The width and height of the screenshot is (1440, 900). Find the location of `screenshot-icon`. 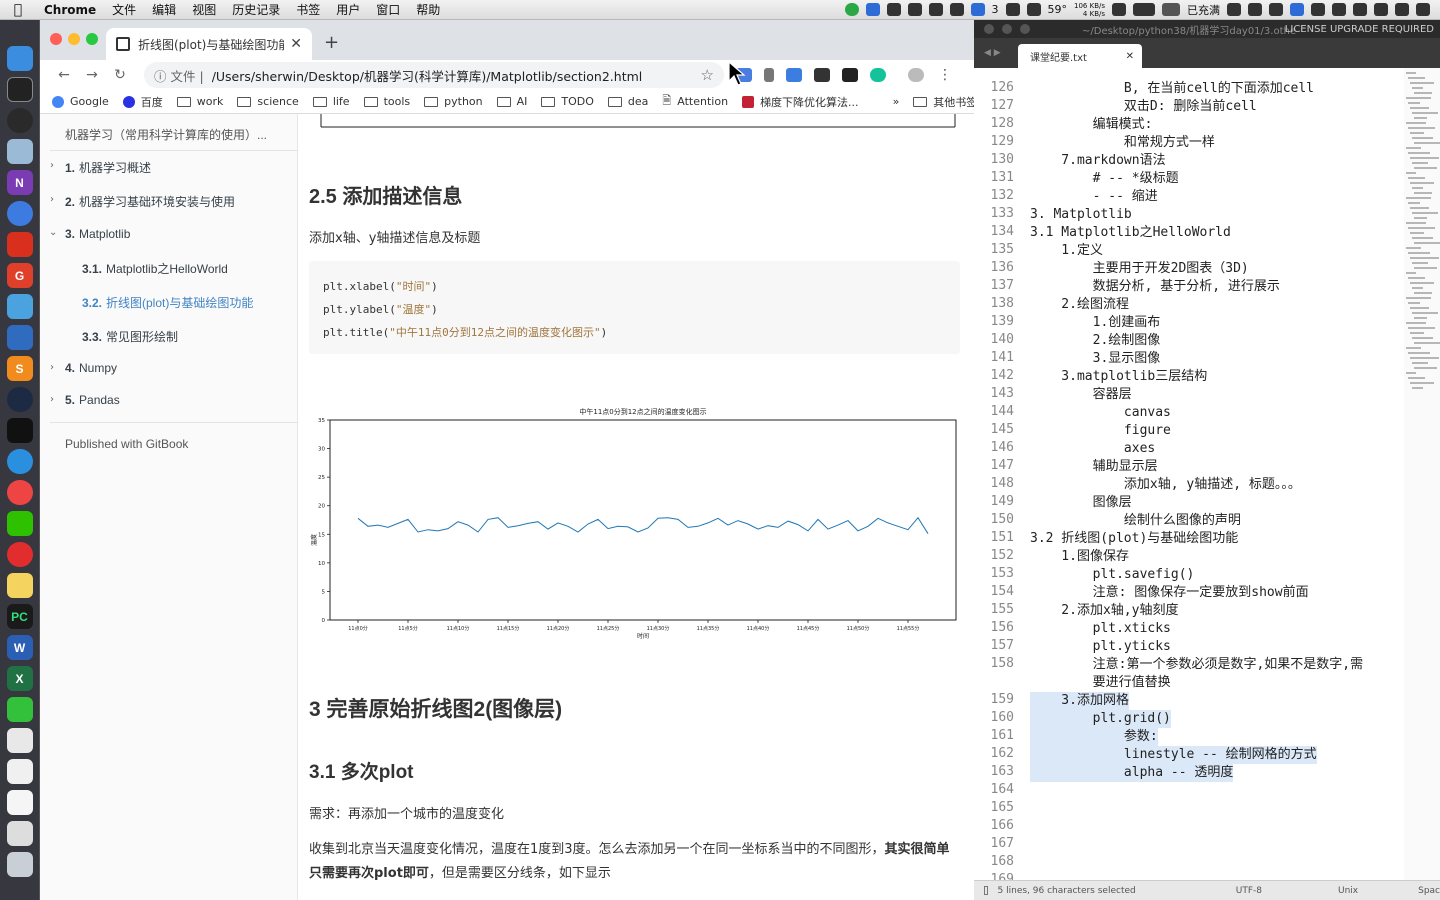

screenshot-icon is located at coordinates (19, 833).